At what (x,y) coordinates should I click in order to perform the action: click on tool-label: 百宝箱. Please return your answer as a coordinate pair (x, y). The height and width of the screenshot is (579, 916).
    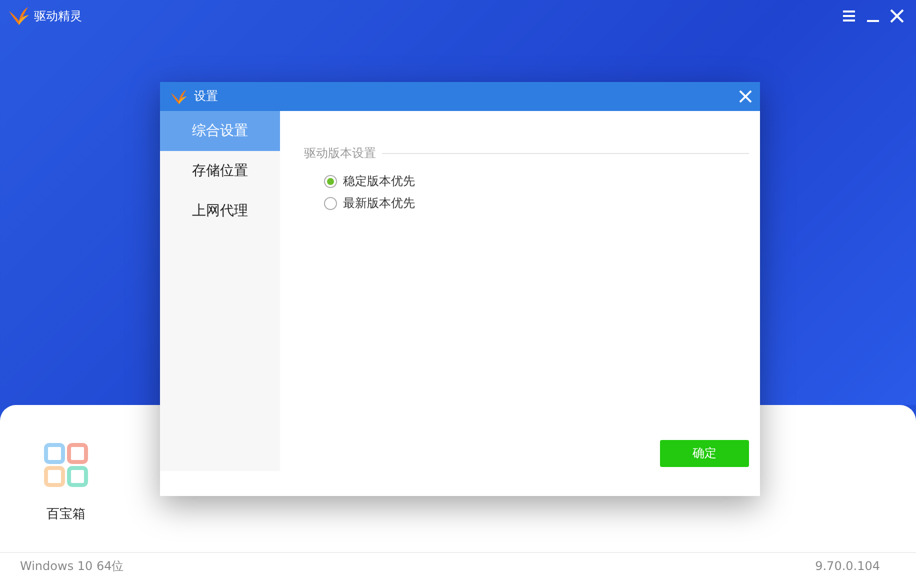
    Looking at the image, I should click on (66, 514).